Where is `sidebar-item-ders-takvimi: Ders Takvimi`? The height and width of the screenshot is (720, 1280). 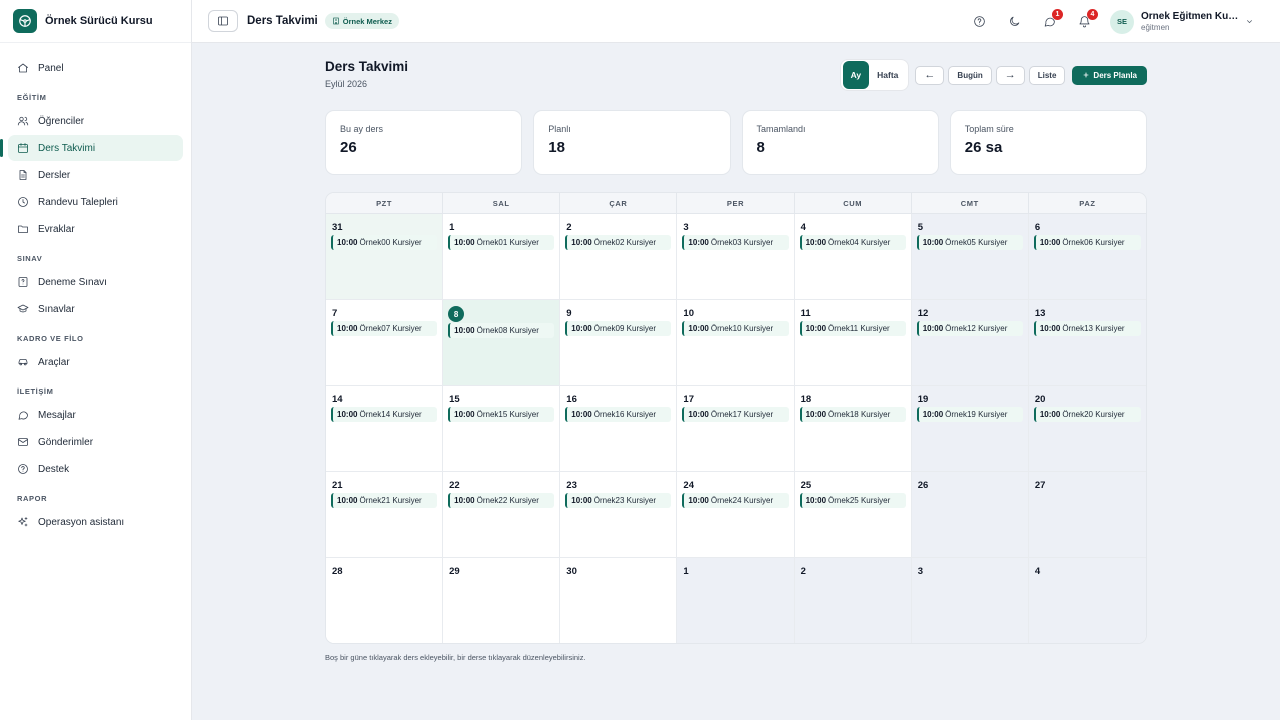 sidebar-item-ders-takvimi: Ders Takvimi is located at coordinates (91, 148).